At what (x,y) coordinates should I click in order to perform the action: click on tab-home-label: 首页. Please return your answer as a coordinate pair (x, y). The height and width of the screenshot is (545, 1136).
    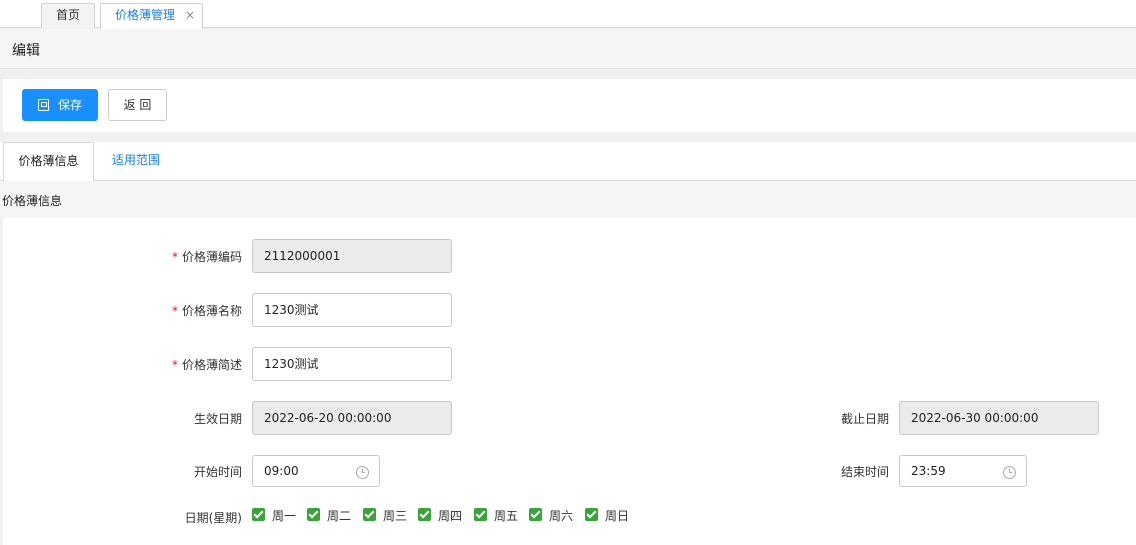
    Looking at the image, I should click on (67, 15).